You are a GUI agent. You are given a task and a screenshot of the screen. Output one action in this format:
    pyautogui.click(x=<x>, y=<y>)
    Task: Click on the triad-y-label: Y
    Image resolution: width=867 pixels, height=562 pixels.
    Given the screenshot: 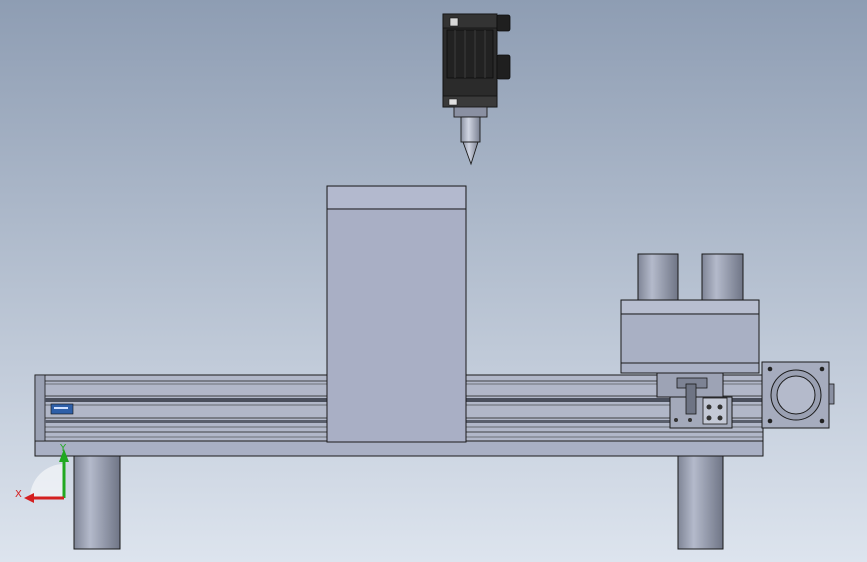 What is the action you would take?
    pyautogui.click(x=63, y=448)
    